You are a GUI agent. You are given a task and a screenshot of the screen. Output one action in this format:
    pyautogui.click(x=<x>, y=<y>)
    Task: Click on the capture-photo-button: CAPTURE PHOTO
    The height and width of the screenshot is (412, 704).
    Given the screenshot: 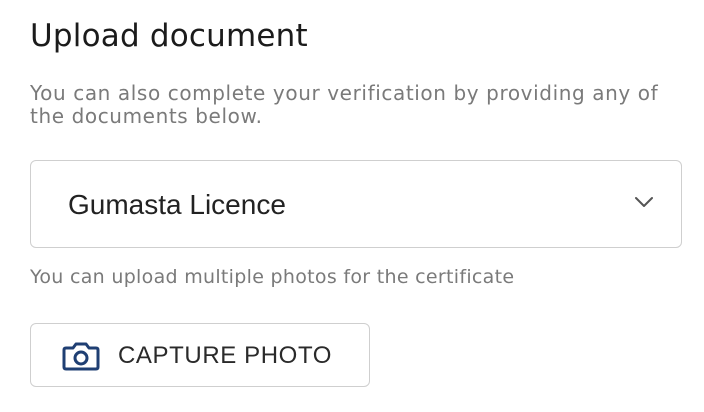 What is the action you would take?
    pyautogui.click(x=200, y=355)
    